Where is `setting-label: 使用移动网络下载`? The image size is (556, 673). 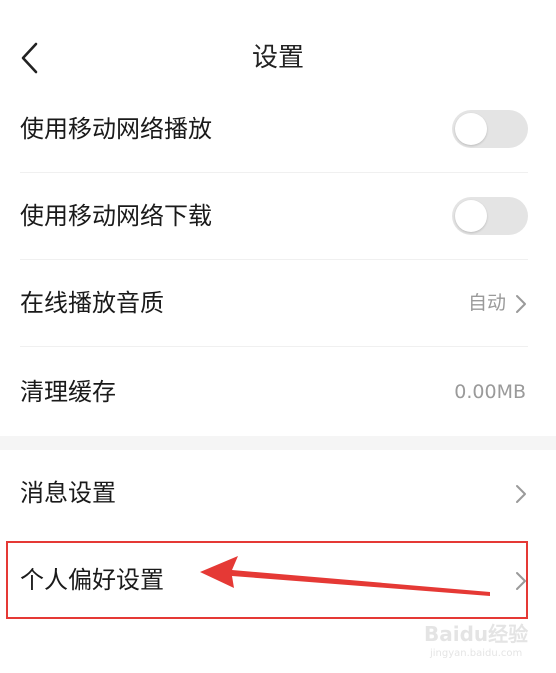
setting-label: 使用移动网络下载 is located at coordinates (116, 216).